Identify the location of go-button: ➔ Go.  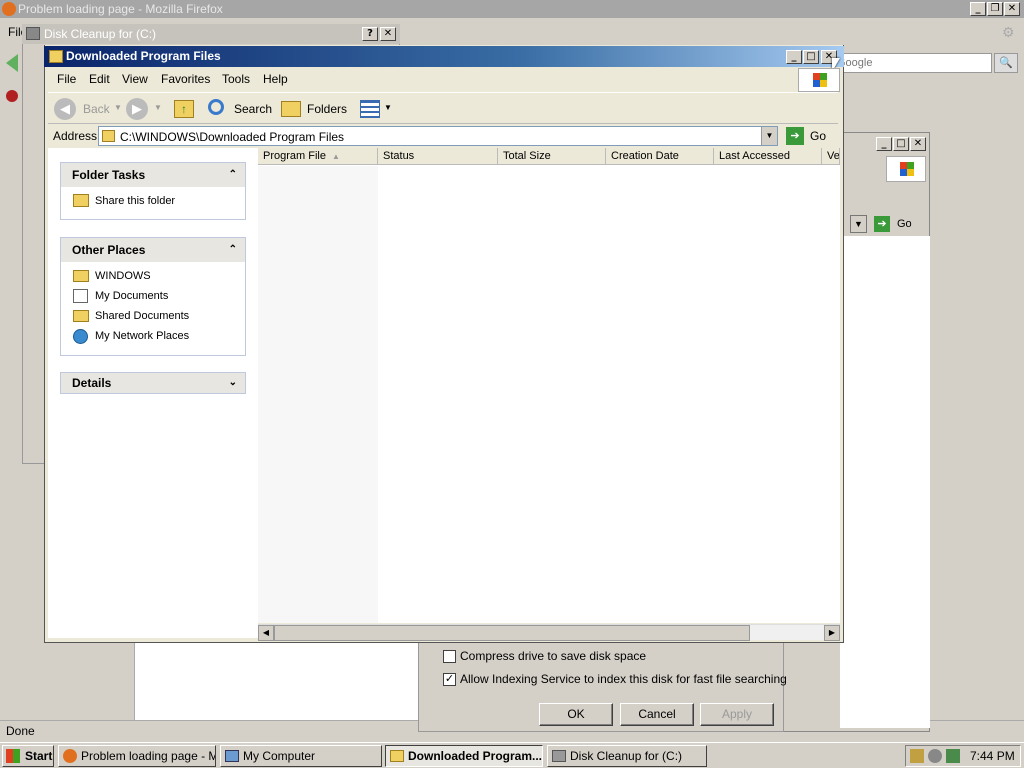
(809, 136).